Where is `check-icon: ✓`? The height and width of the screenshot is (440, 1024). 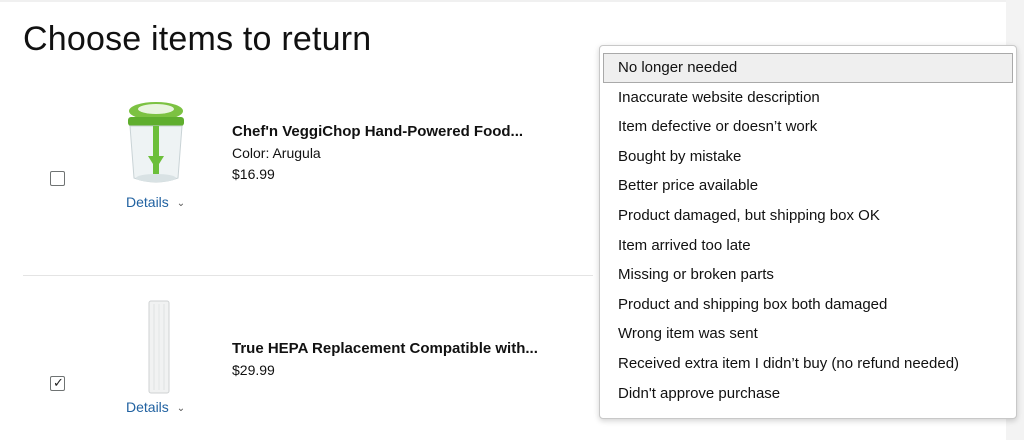 check-icon: ✓ is located at coordinates (58, 382).